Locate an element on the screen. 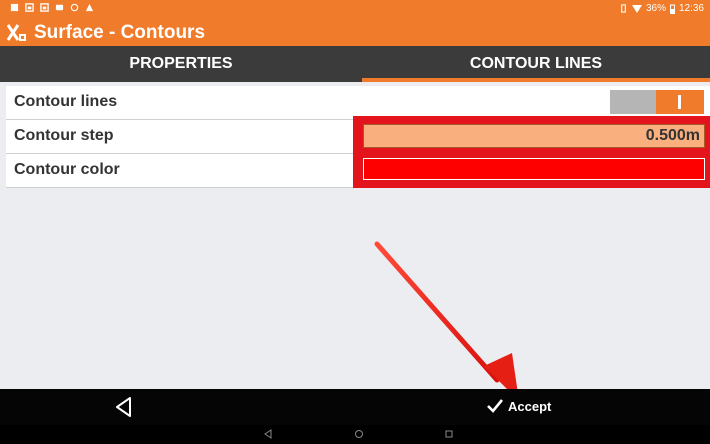 The width and height of the screenshot is (710, 444). system-nav-bar is located at coordinates (355, 434).